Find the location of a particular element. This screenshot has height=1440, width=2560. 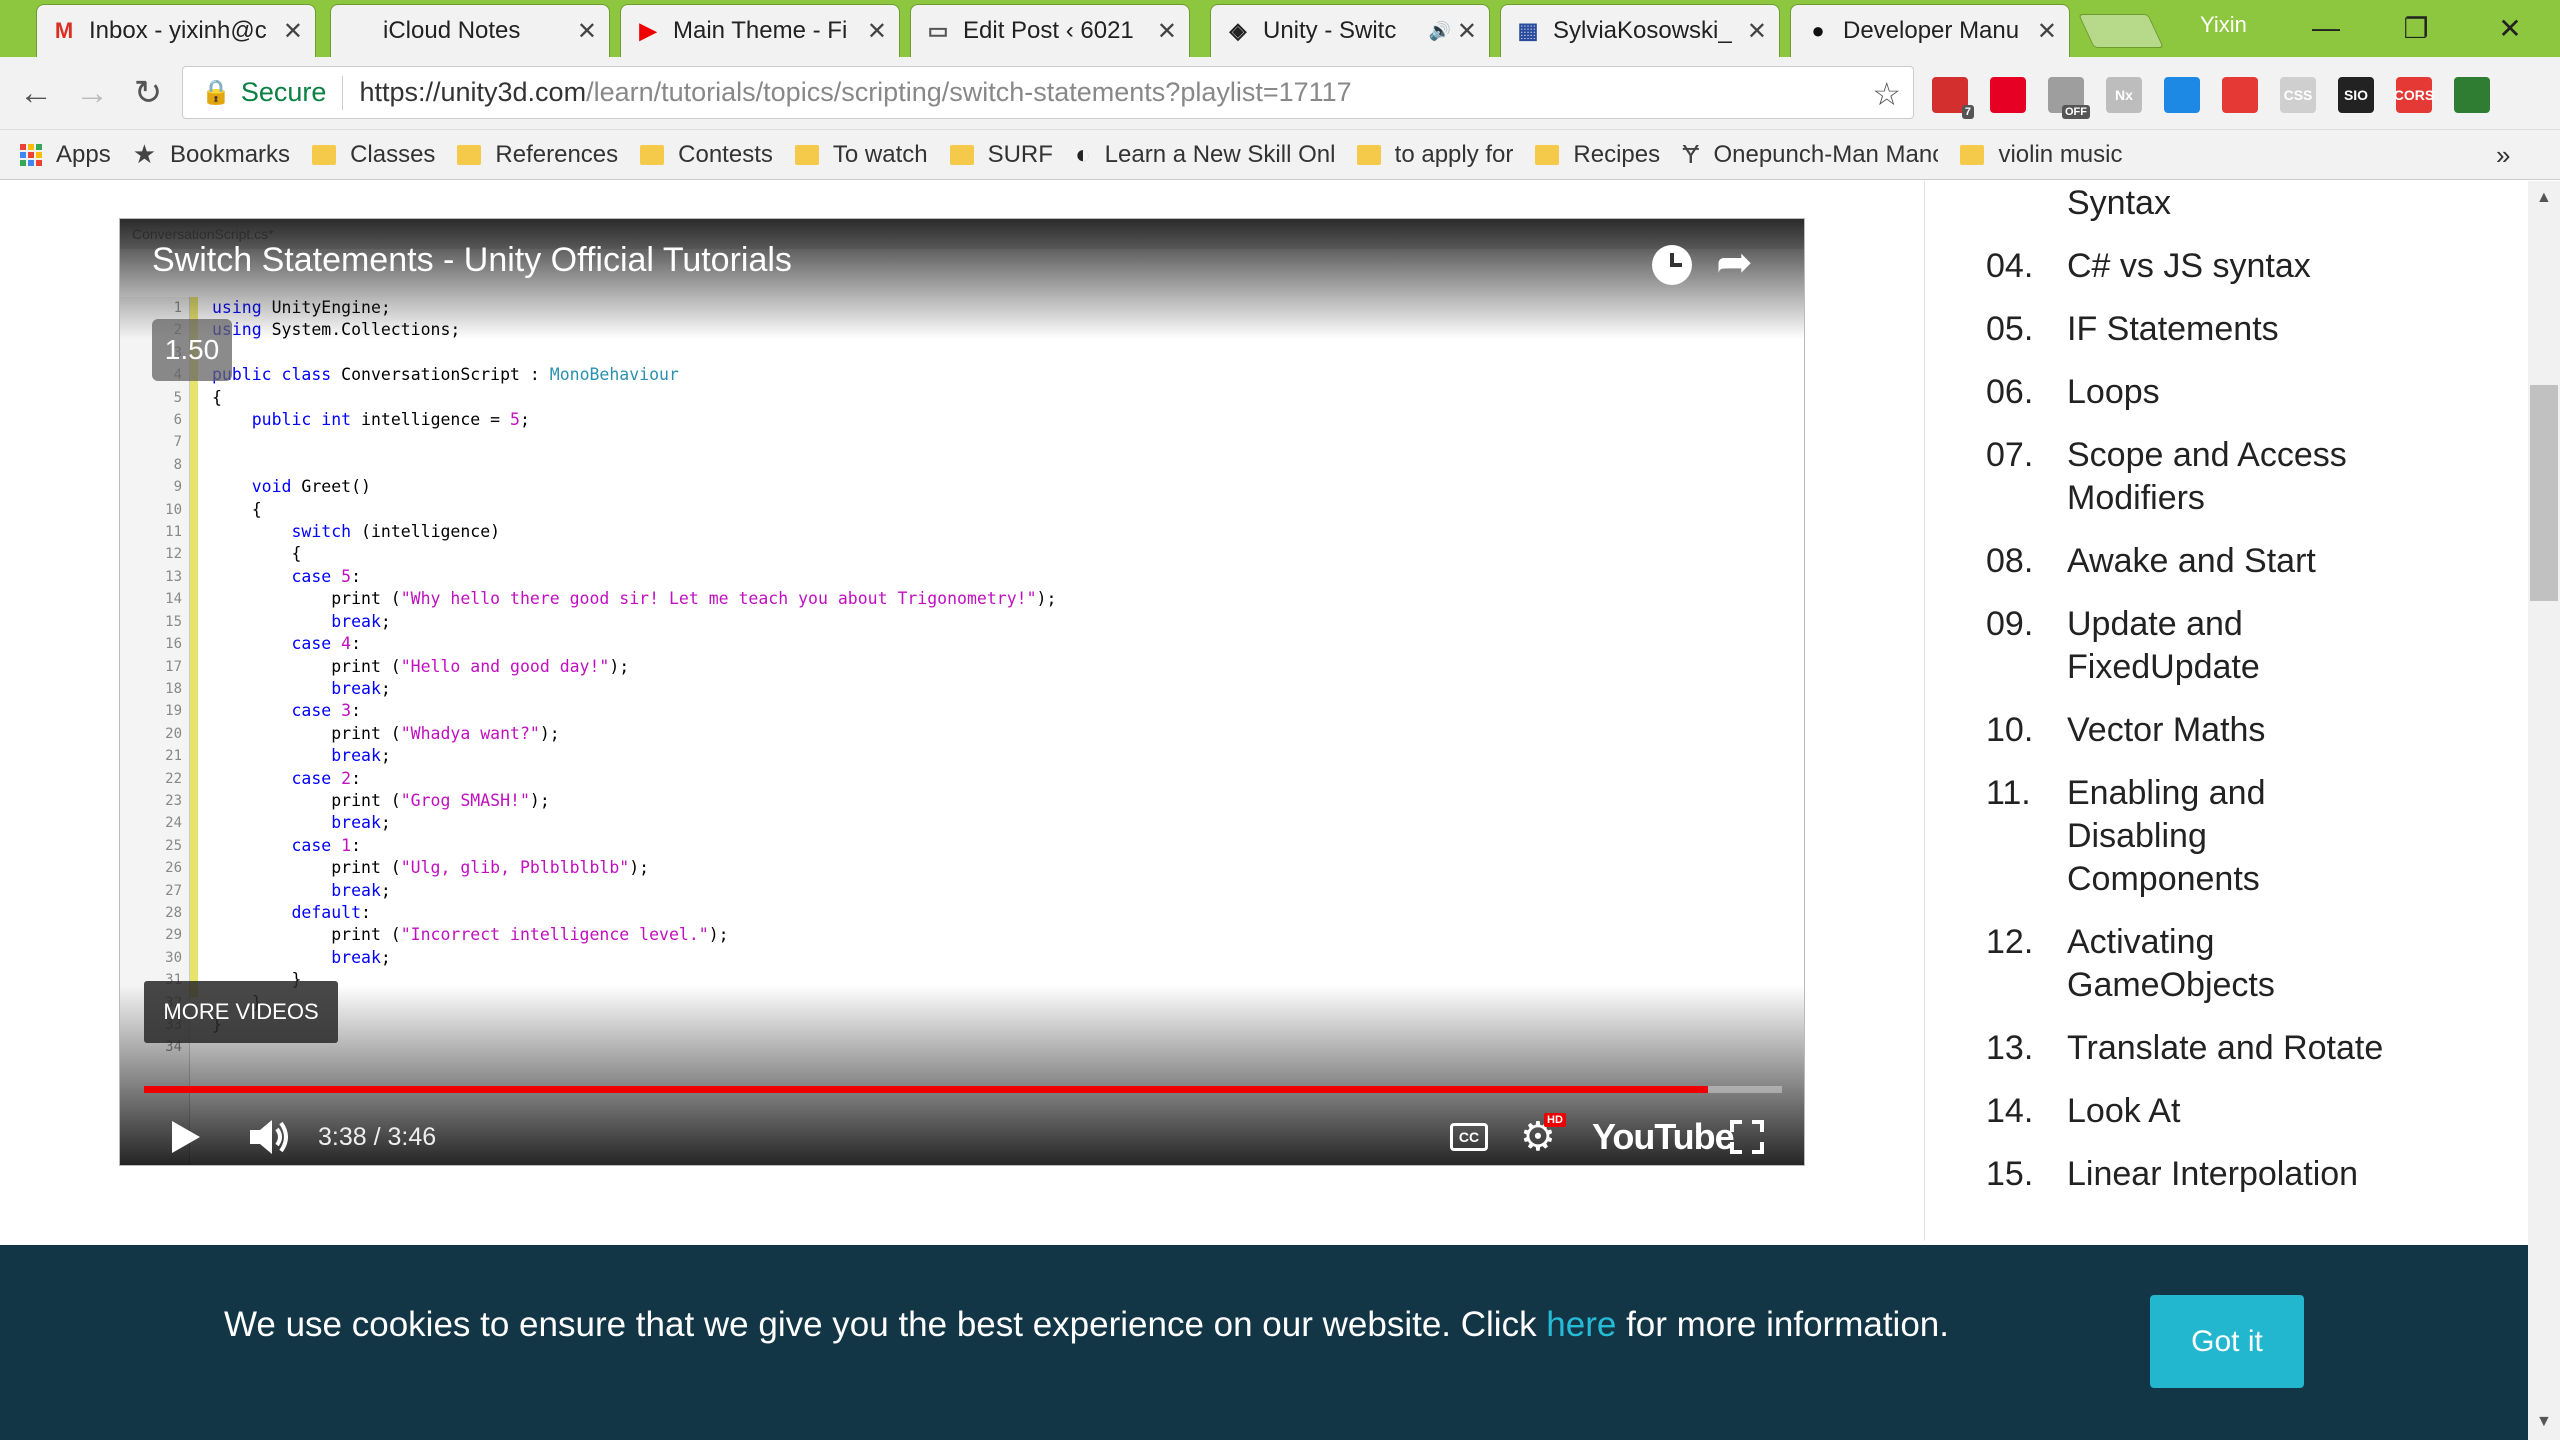

captions-icon: CC is located at coordinates (1469, 1136).